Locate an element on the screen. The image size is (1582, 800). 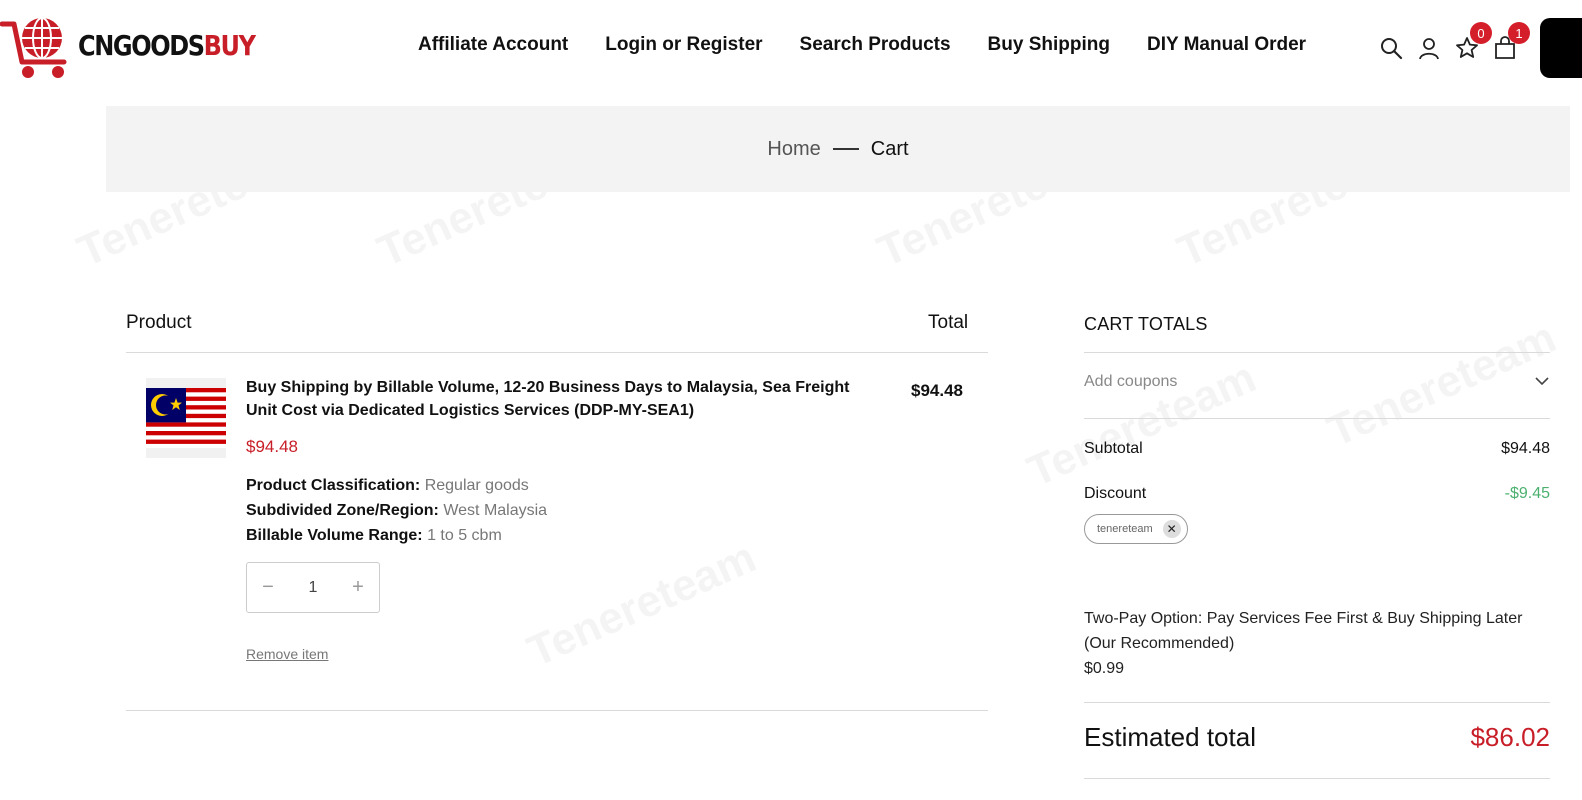
header-actions: 0 1 is located at coordinates (1451, 42).